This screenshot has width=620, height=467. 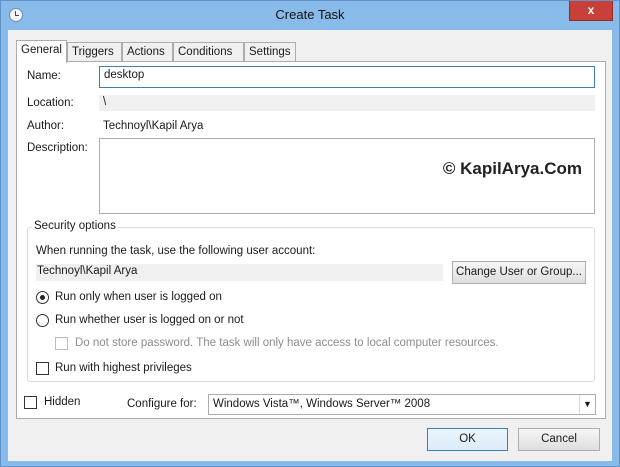 What do you see at coordinates (512, 168) in the screenshot?
I see `watermark-text: © KapilArya.Com` at bounding box center [512, 168].